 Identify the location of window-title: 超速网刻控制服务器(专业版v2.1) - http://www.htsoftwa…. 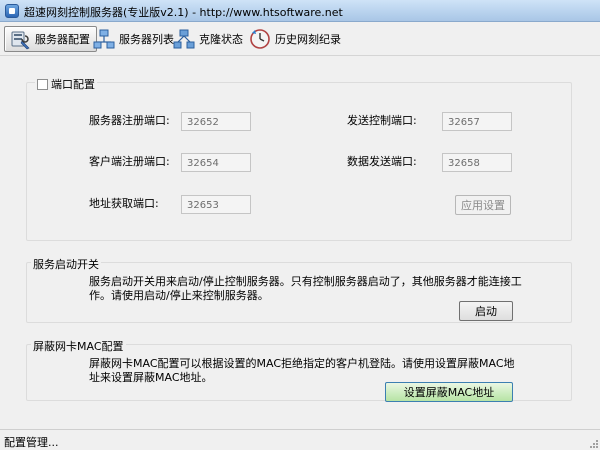
(183, 12).